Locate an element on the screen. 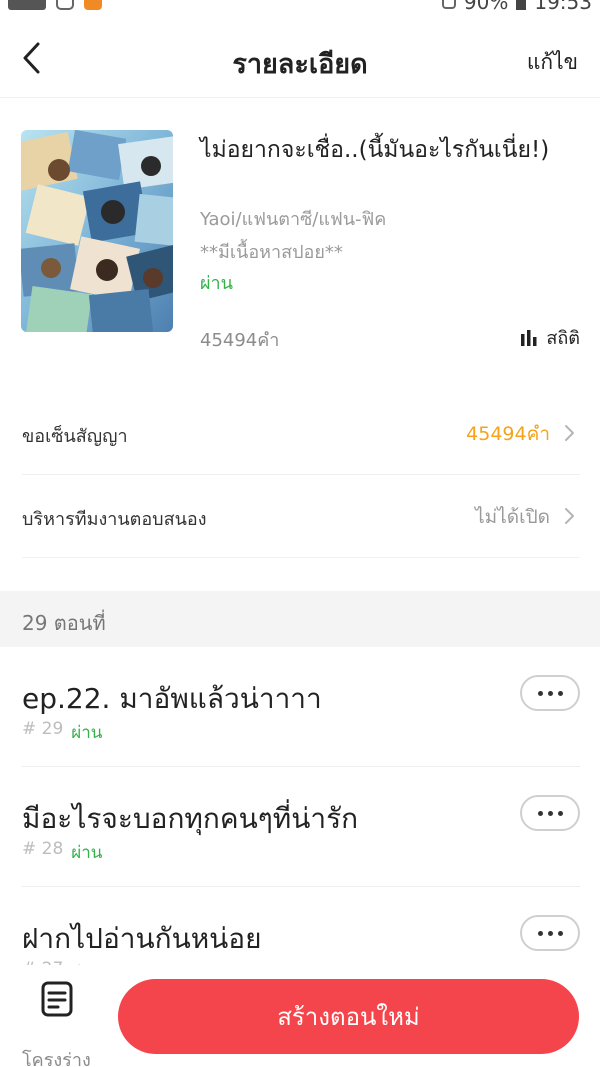 The image size is (600, 1067). signal-icon is located at coordinates (448, 4).